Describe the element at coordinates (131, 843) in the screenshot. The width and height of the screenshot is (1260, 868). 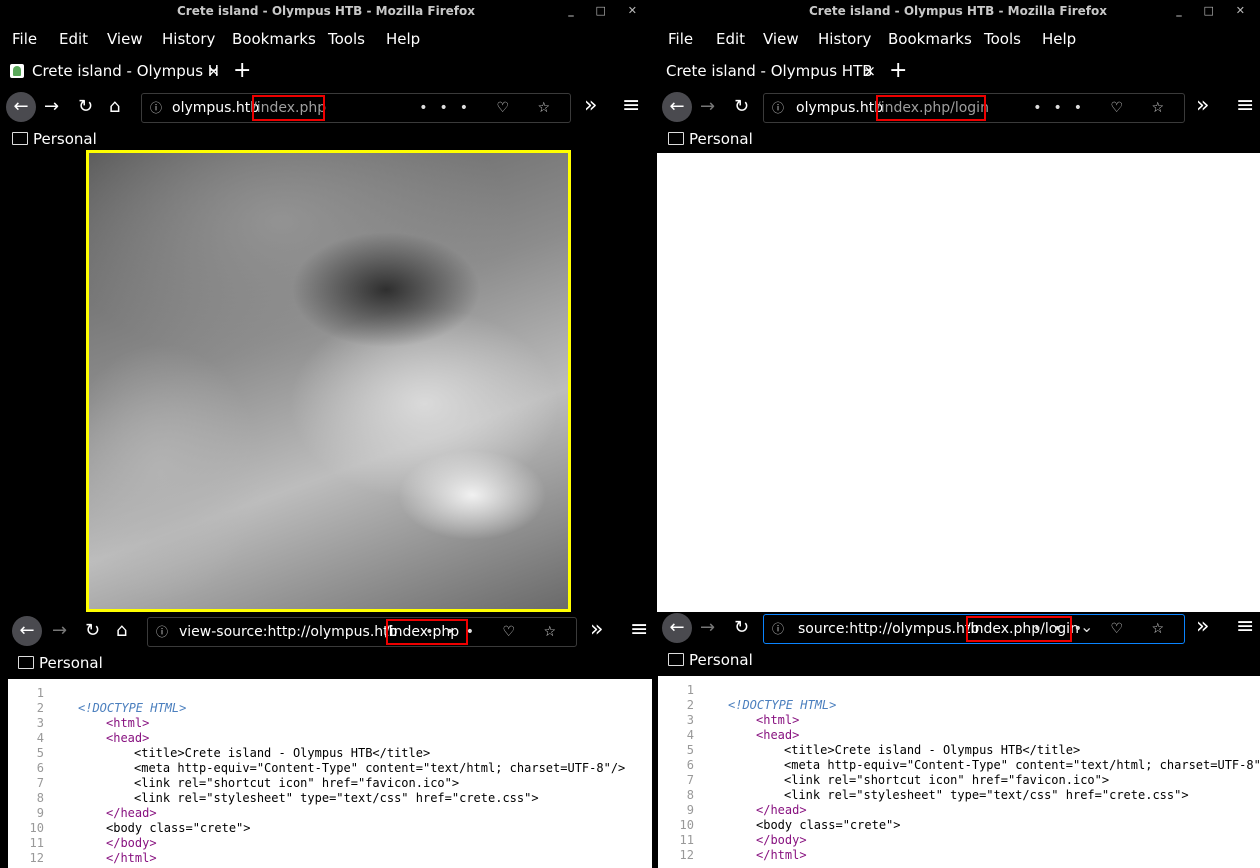
I see `source-line: </body>` at that location.